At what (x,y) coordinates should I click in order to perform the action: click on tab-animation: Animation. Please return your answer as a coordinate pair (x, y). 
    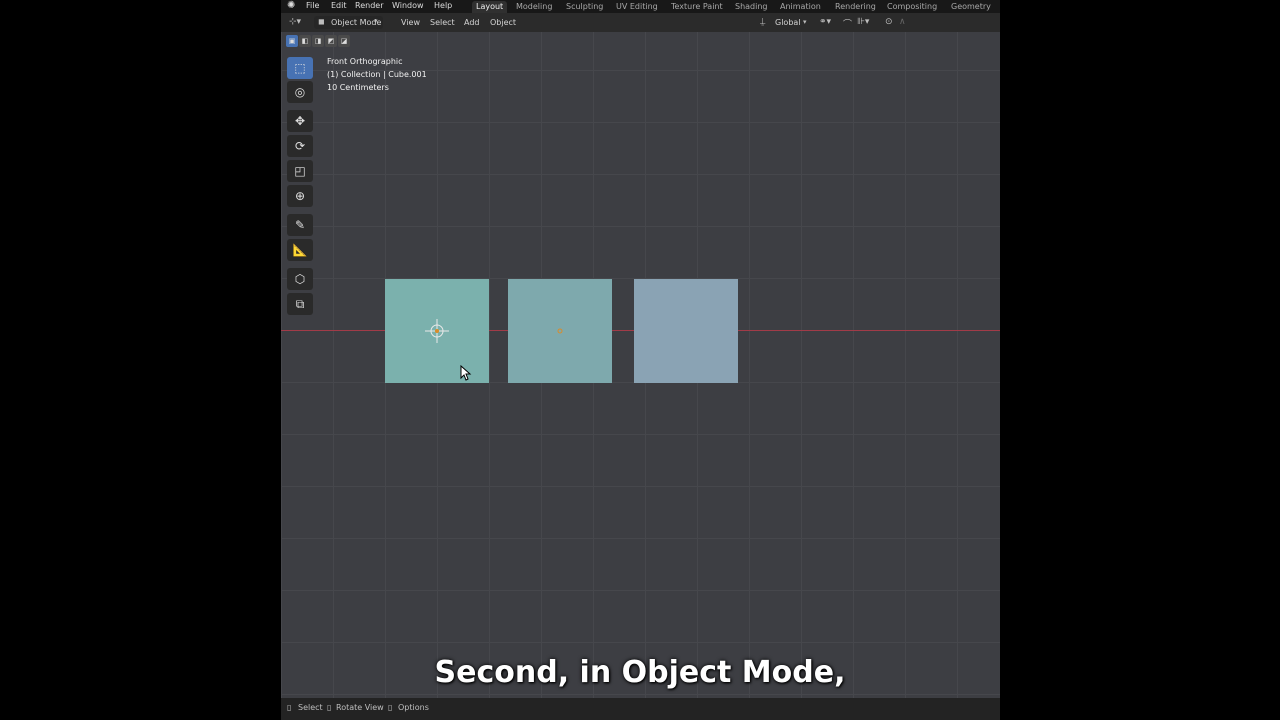
    Looking at the image, I should click on (800, 7).